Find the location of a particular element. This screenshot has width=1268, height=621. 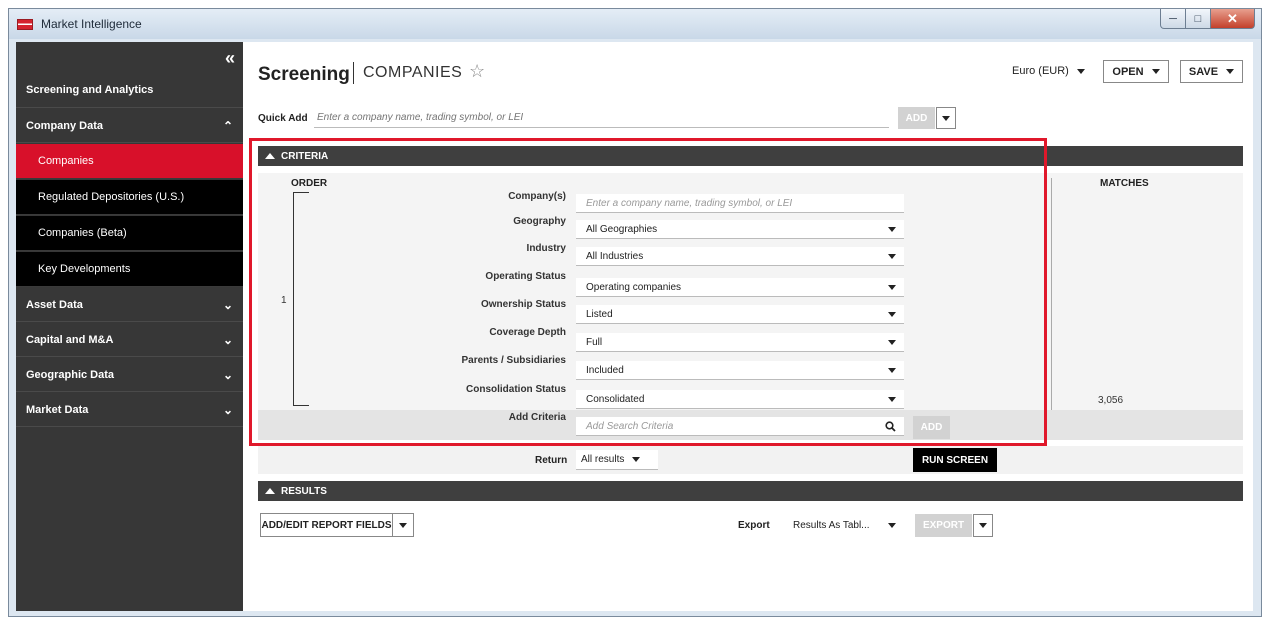

sidebar-section-label: Asset Data is located at coordinates (54, 304).